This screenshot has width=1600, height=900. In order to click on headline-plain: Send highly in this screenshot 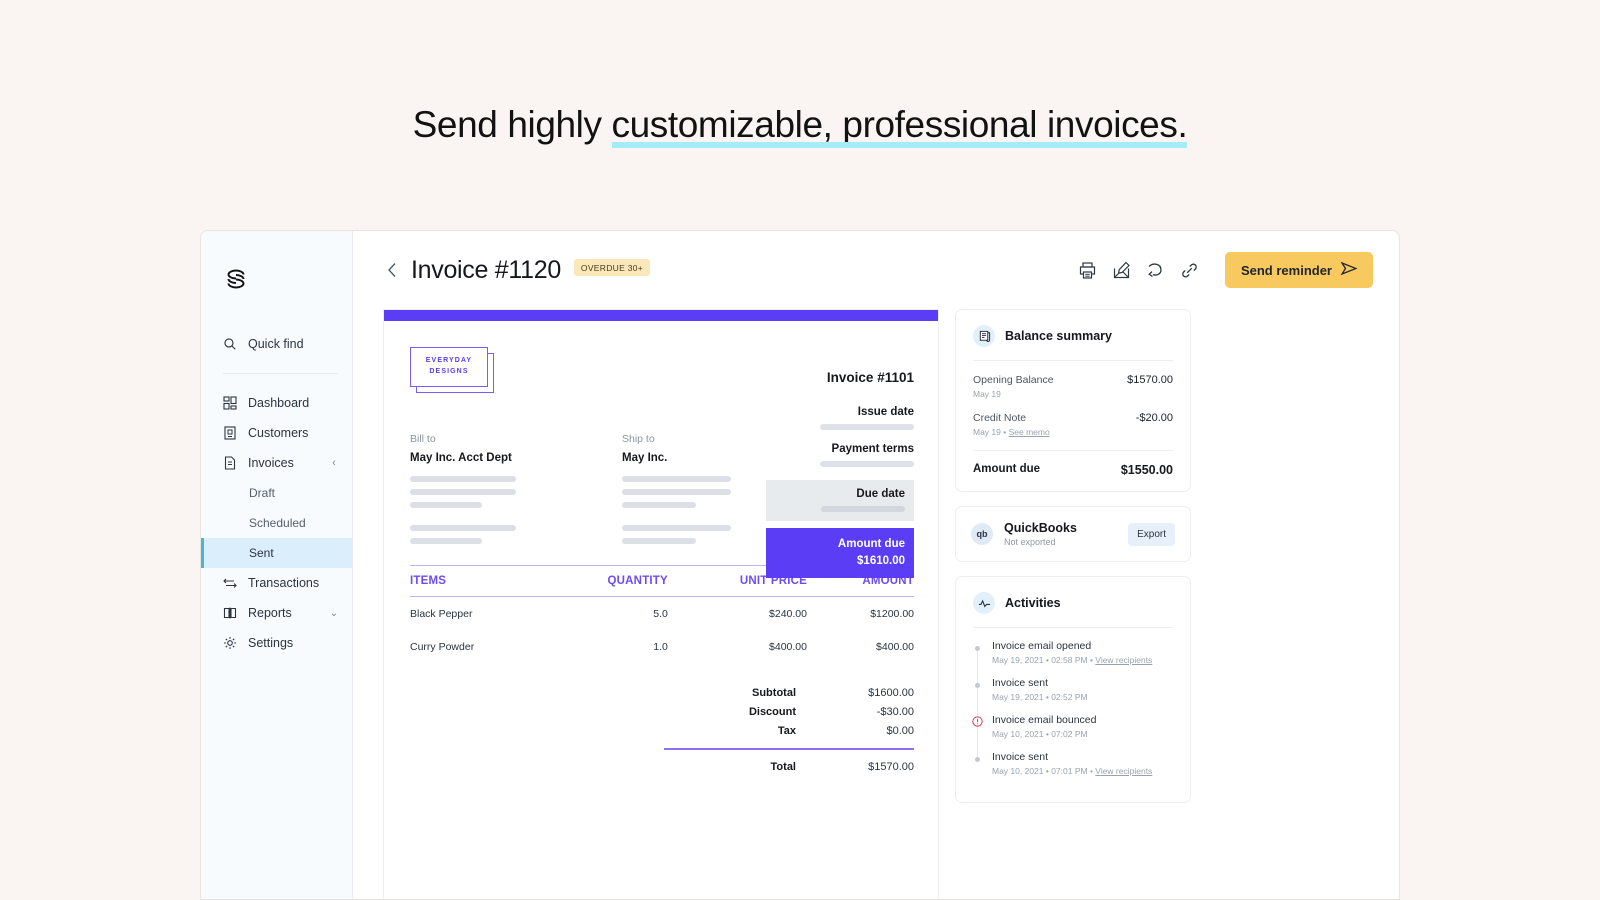, I will do `click(512, 124)`.